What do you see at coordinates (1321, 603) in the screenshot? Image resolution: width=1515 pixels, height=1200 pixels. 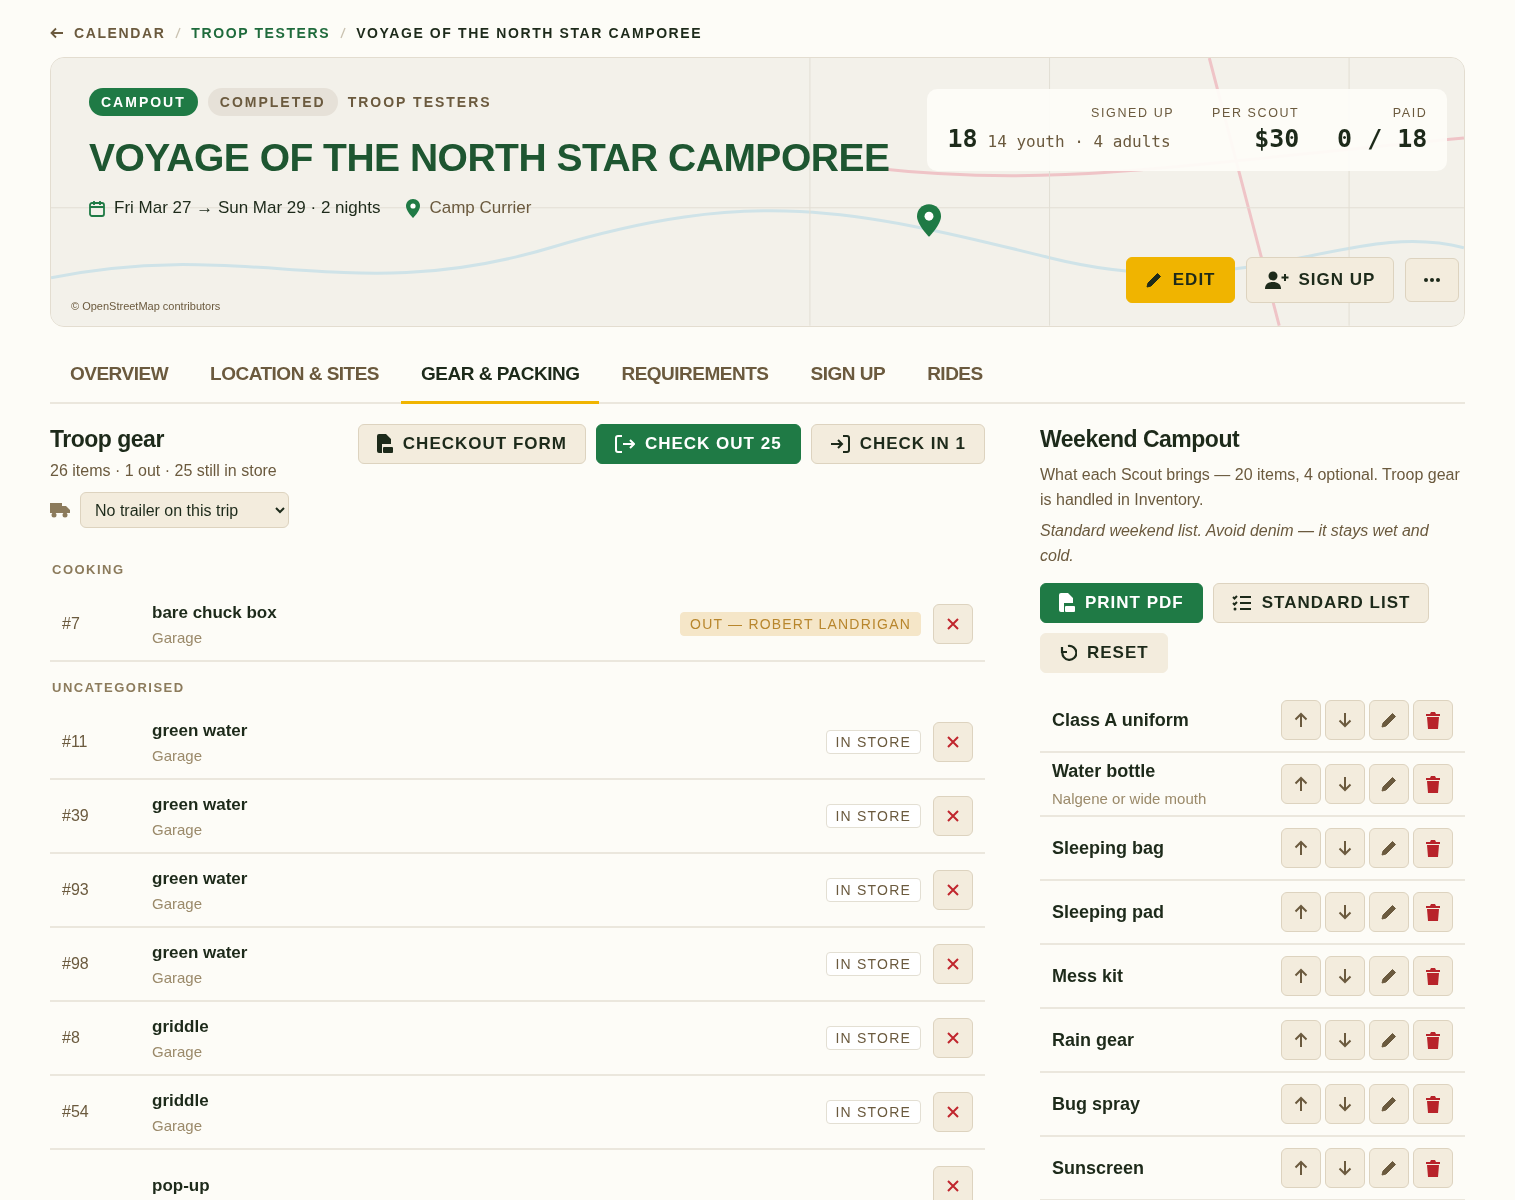 I see `standard-list-button: STANDARD LIST` at bounding box center [1321, 603].